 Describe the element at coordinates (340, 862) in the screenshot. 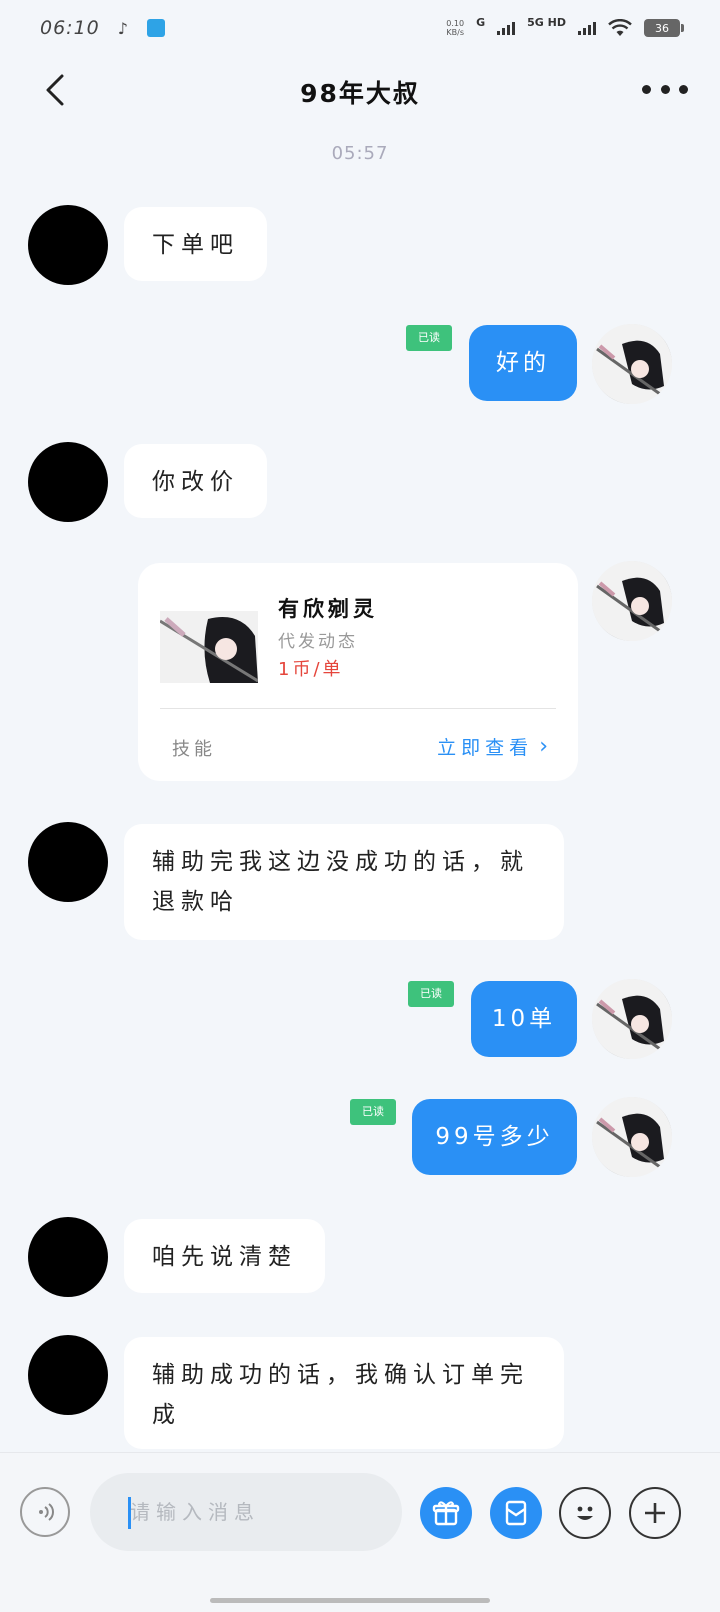

I see `message-line: 辅助完我这边没成功的话，就` at that location.